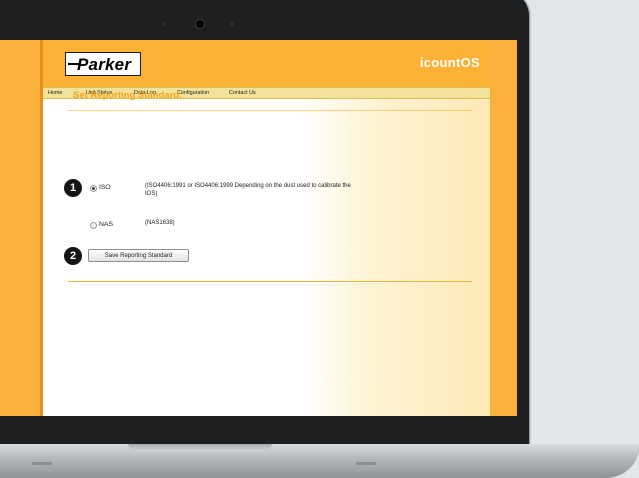 The image size is (639, 478). Describe the element at coordinates (73, 256) in the screenshot. I see `step-badge-2: 2` at that location.